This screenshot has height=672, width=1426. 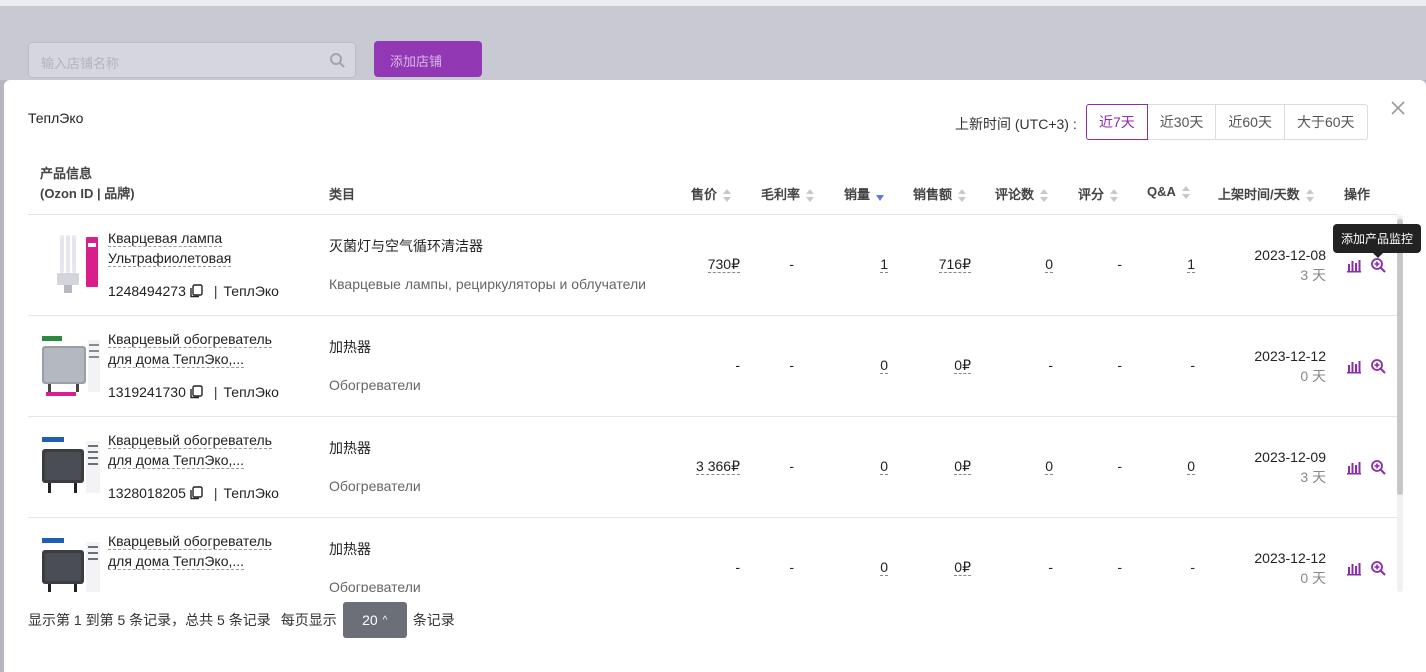 I want to click on column-revenue: 销售额, so click(x=940, y=193).